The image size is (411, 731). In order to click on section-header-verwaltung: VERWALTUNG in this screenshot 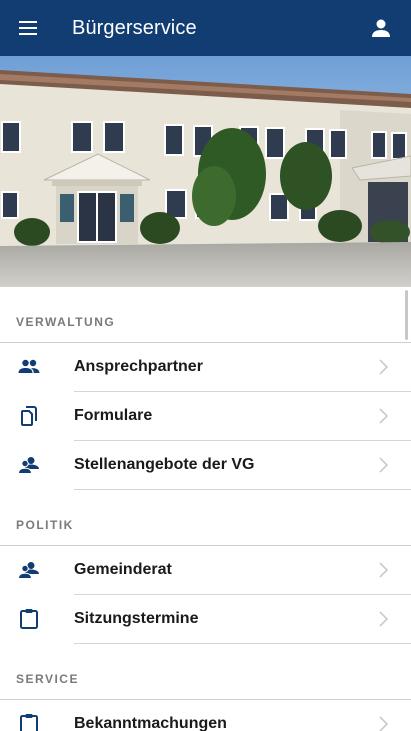, I will do `click(205, 315)`.